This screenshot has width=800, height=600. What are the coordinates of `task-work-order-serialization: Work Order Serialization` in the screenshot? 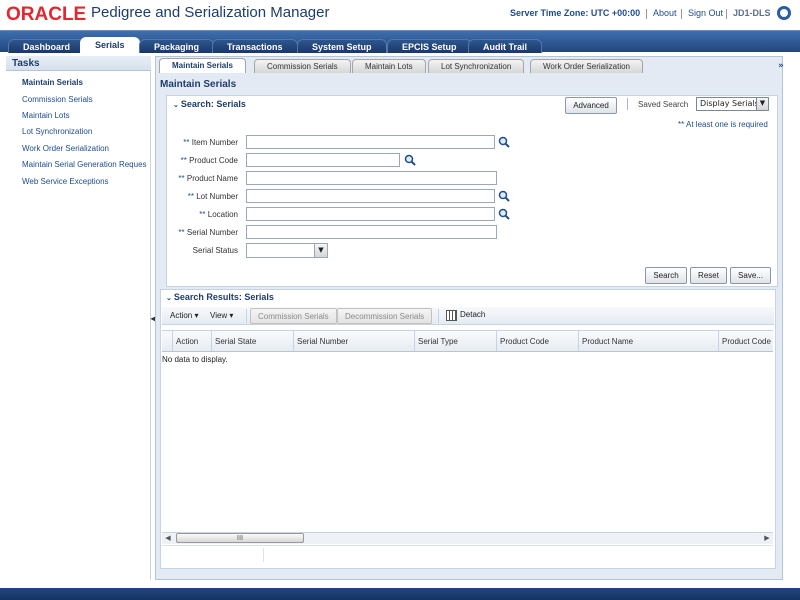 It's located at (65, 148).